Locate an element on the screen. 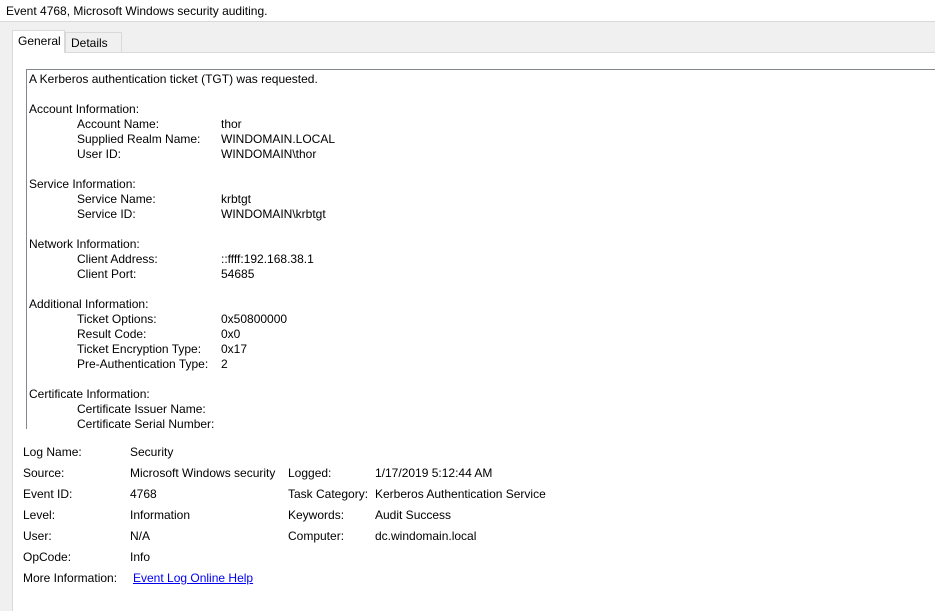 The width and height of the screenshot is (935, 611). log-name-value: Security is located at coordinates (152, 452).